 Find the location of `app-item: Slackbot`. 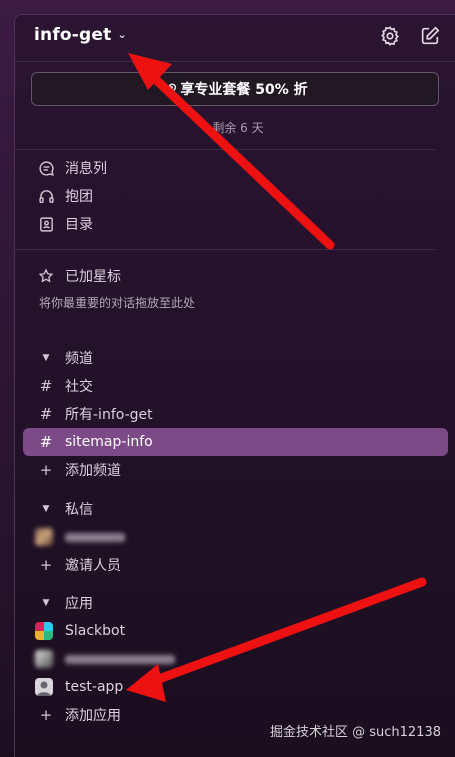

app-item: Slackbot is located at coordinates (235, 631).